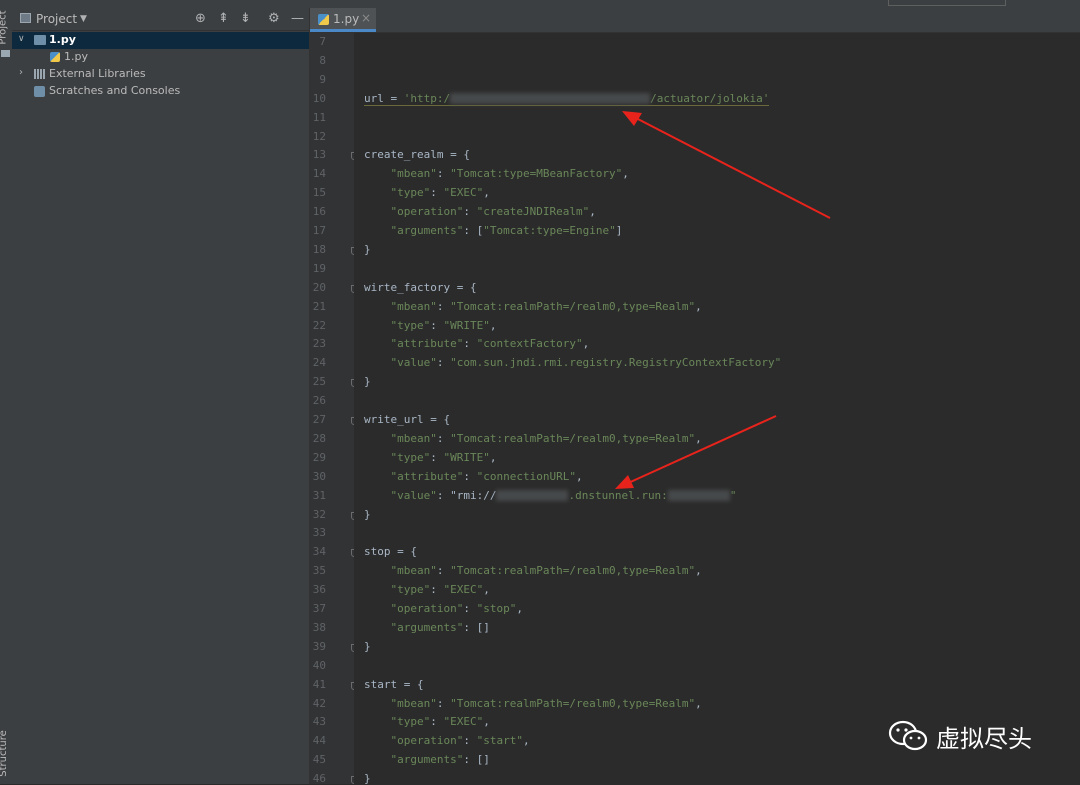  I want to click on line-number: 25, so click(319, 382).